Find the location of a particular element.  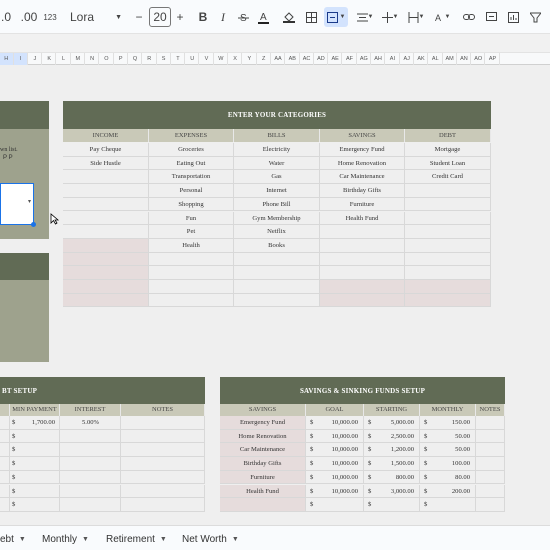

text-rotation-button: A ▼ is located at coordinates (442, 17).